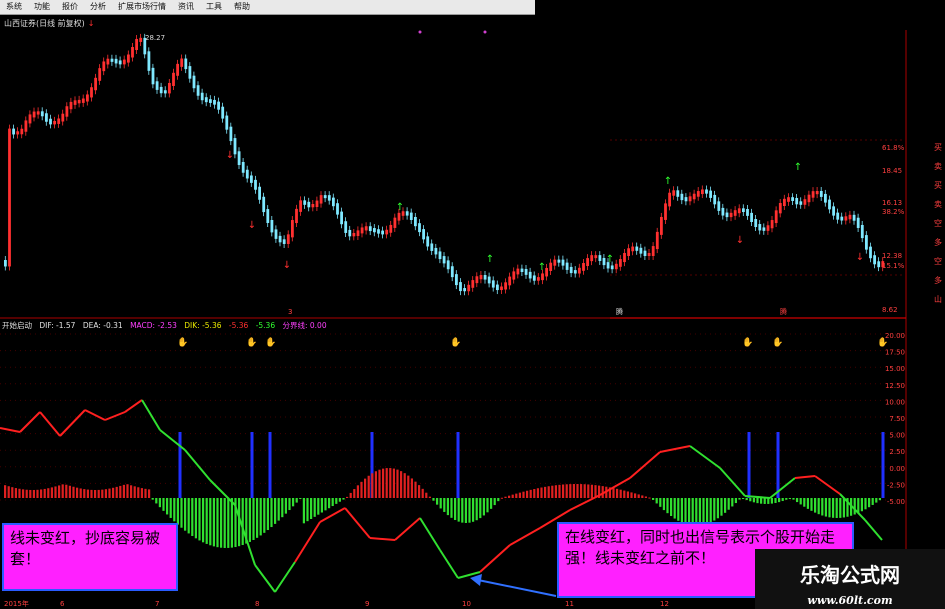  Describe the element at coordinates (850, 579) in the screenshot. I see `watermark: 乐淘公式网 www.60lt.com` at that location.